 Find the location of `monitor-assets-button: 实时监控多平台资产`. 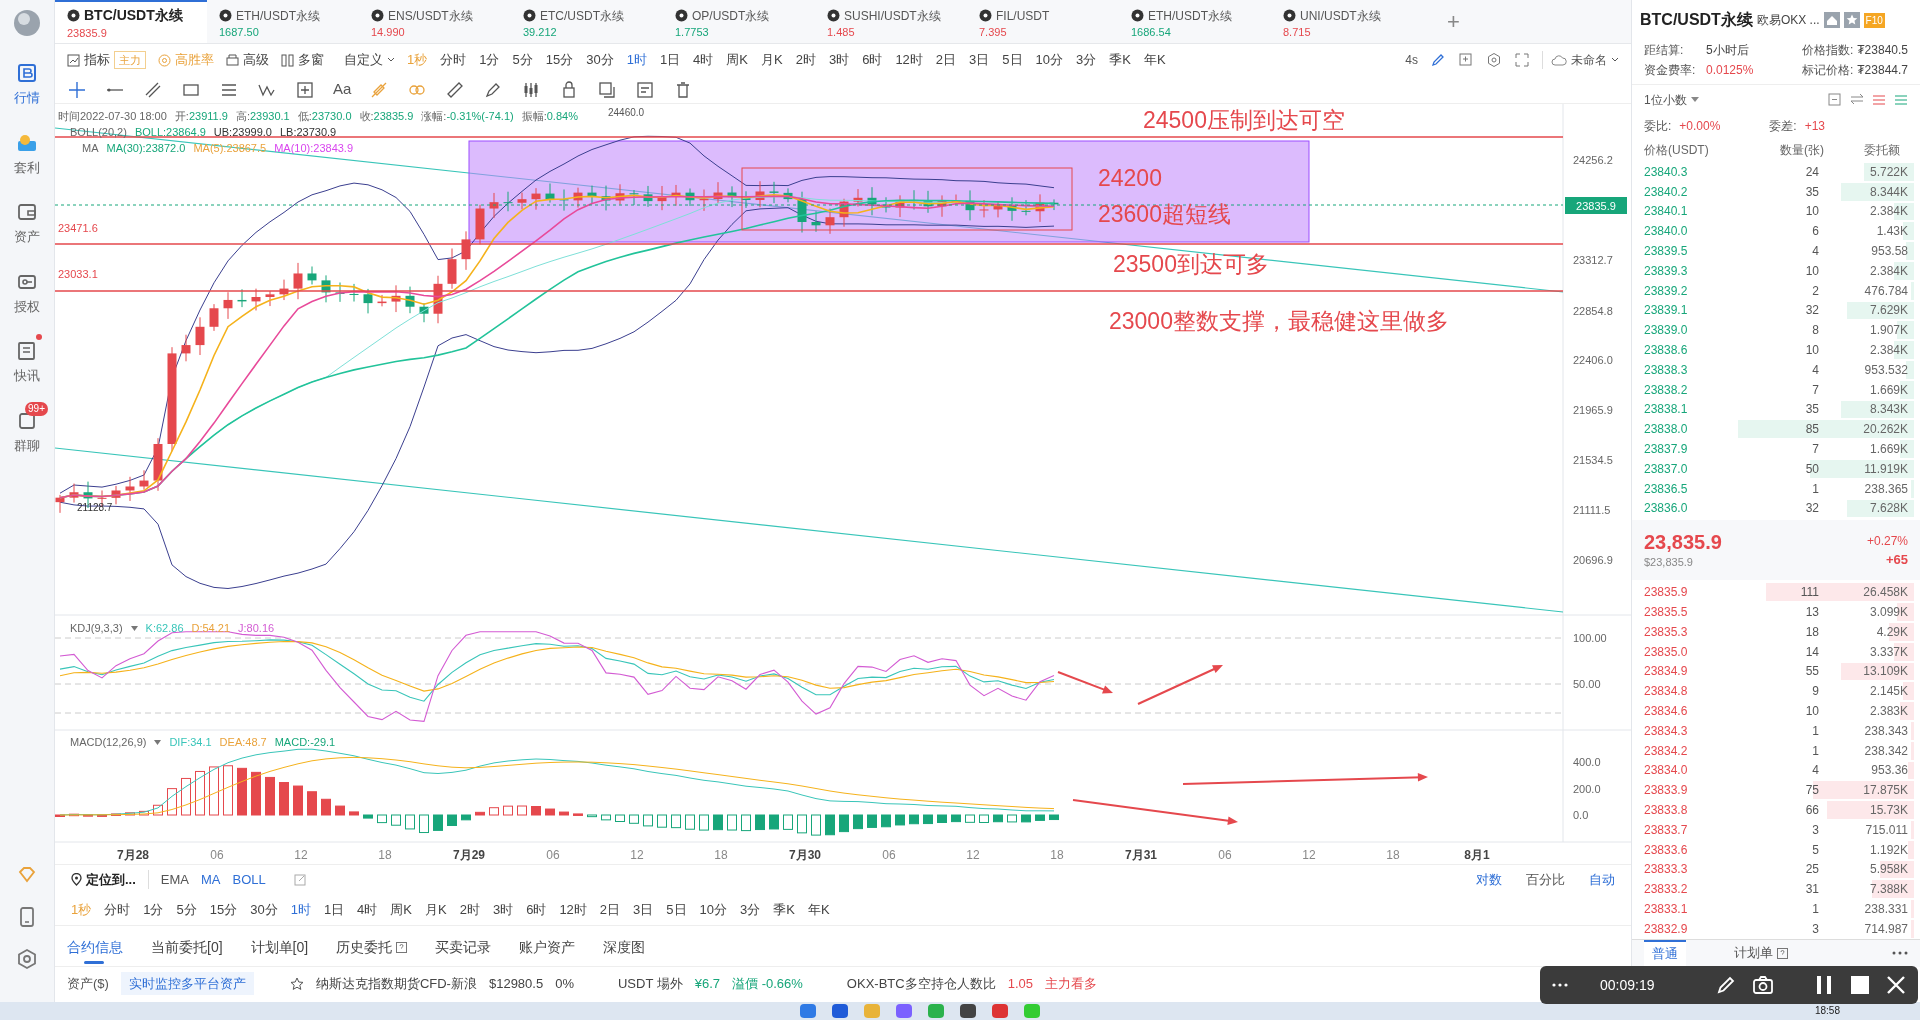

monitor-assets-button: 实时监控多平台资产 is located at coordinates (187, 983).